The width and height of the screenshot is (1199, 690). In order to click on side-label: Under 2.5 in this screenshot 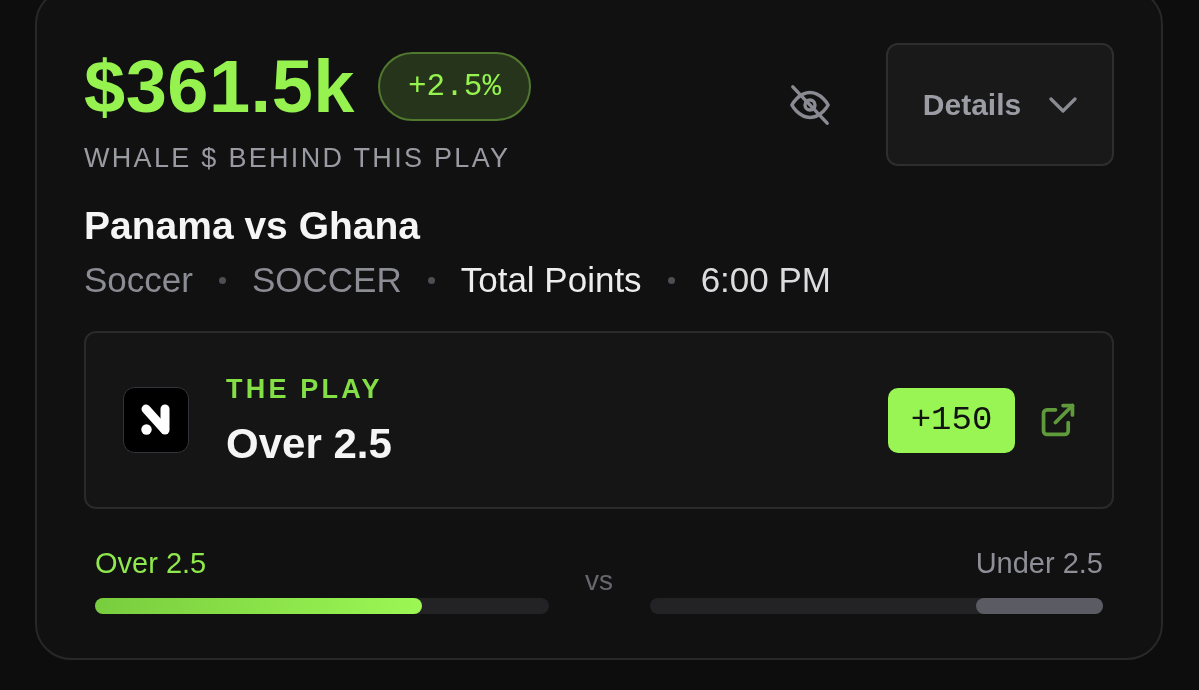, I will do `click(1039, 563)`.